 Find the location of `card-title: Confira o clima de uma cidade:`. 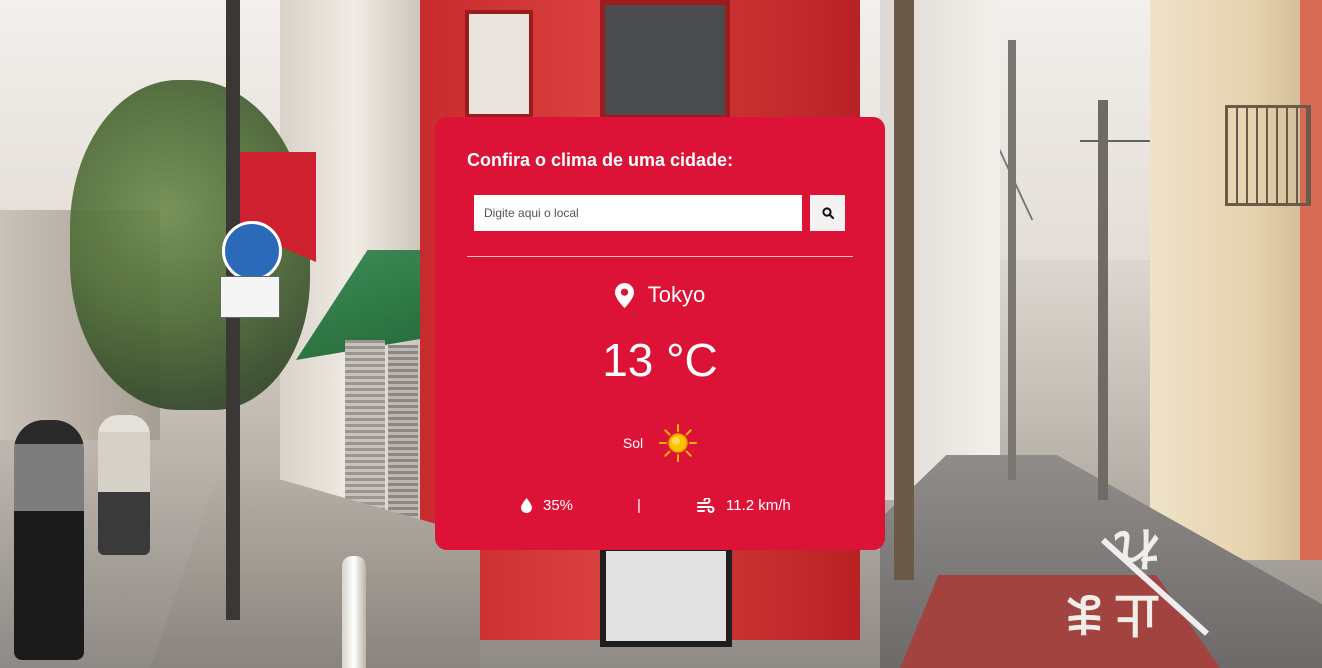

card-title: Confira o clima de uma cidade: is located at coordinates (600, 160).